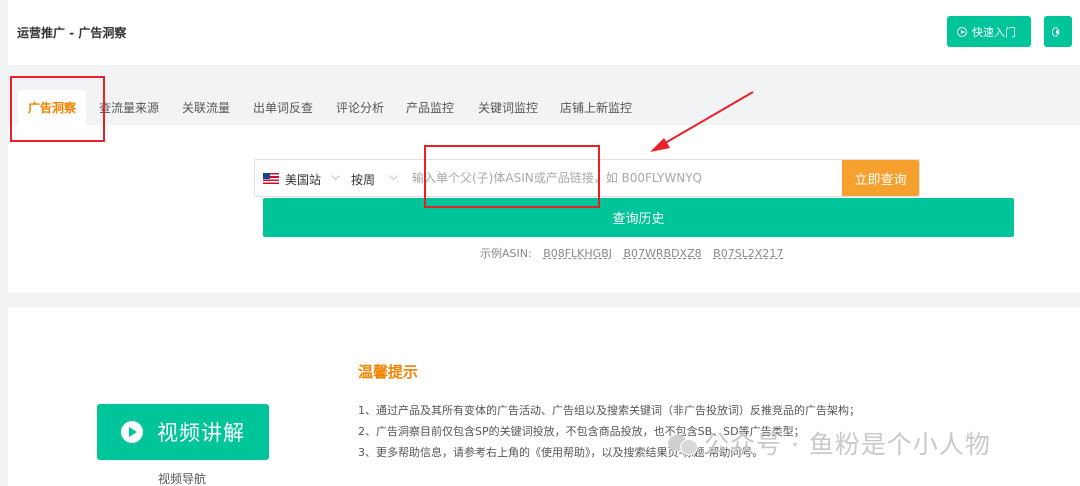 This screenshot has height=486, width=1080. What do you see at coordinates (201, 433) in the screenshot?
I see `video-tutorial-label: 视频讲解` at bounding box center [201, 433].